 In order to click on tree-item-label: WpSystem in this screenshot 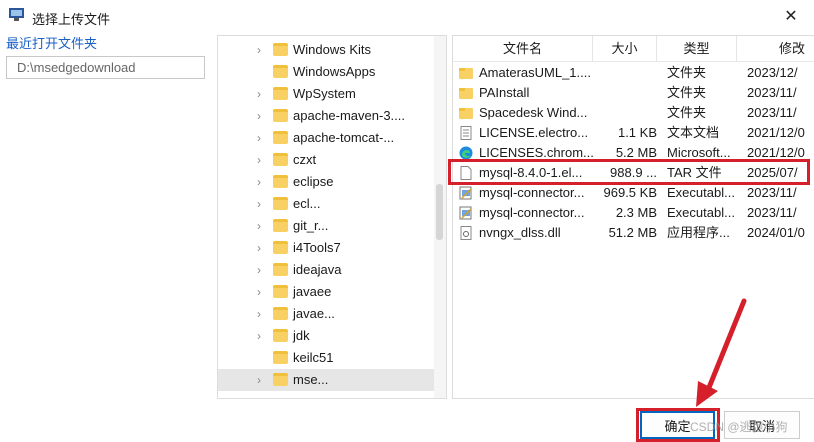, I will do `click(324, 93)`.